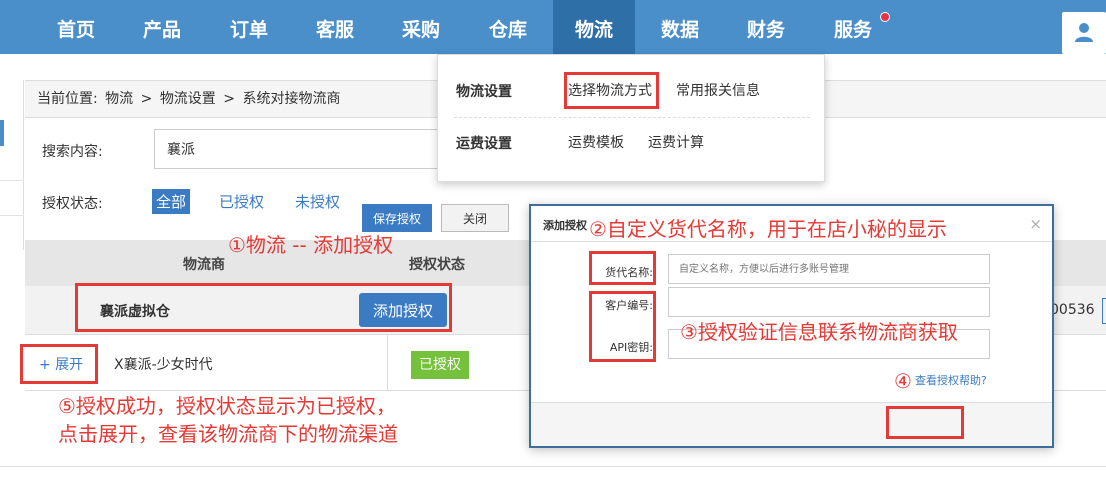  Describe the element at coordinates (72, 204) in the screenshot. I see `filter-label: 授权状态:` at that location.